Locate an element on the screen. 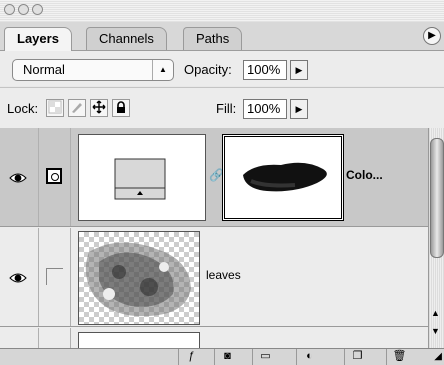  resize-grip-icon: ◢ is located at coordinates (438, 356).